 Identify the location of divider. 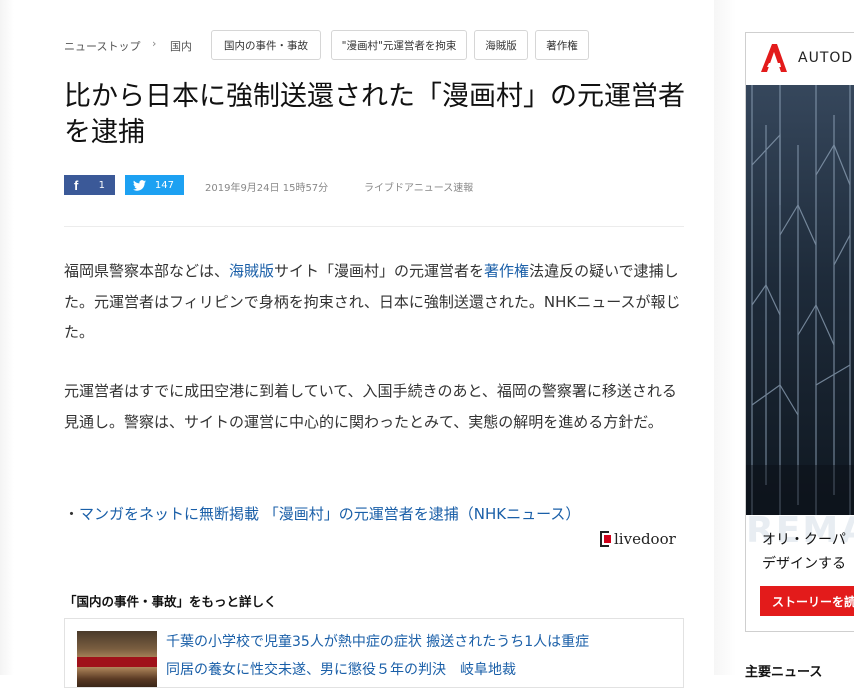
(374, 226).